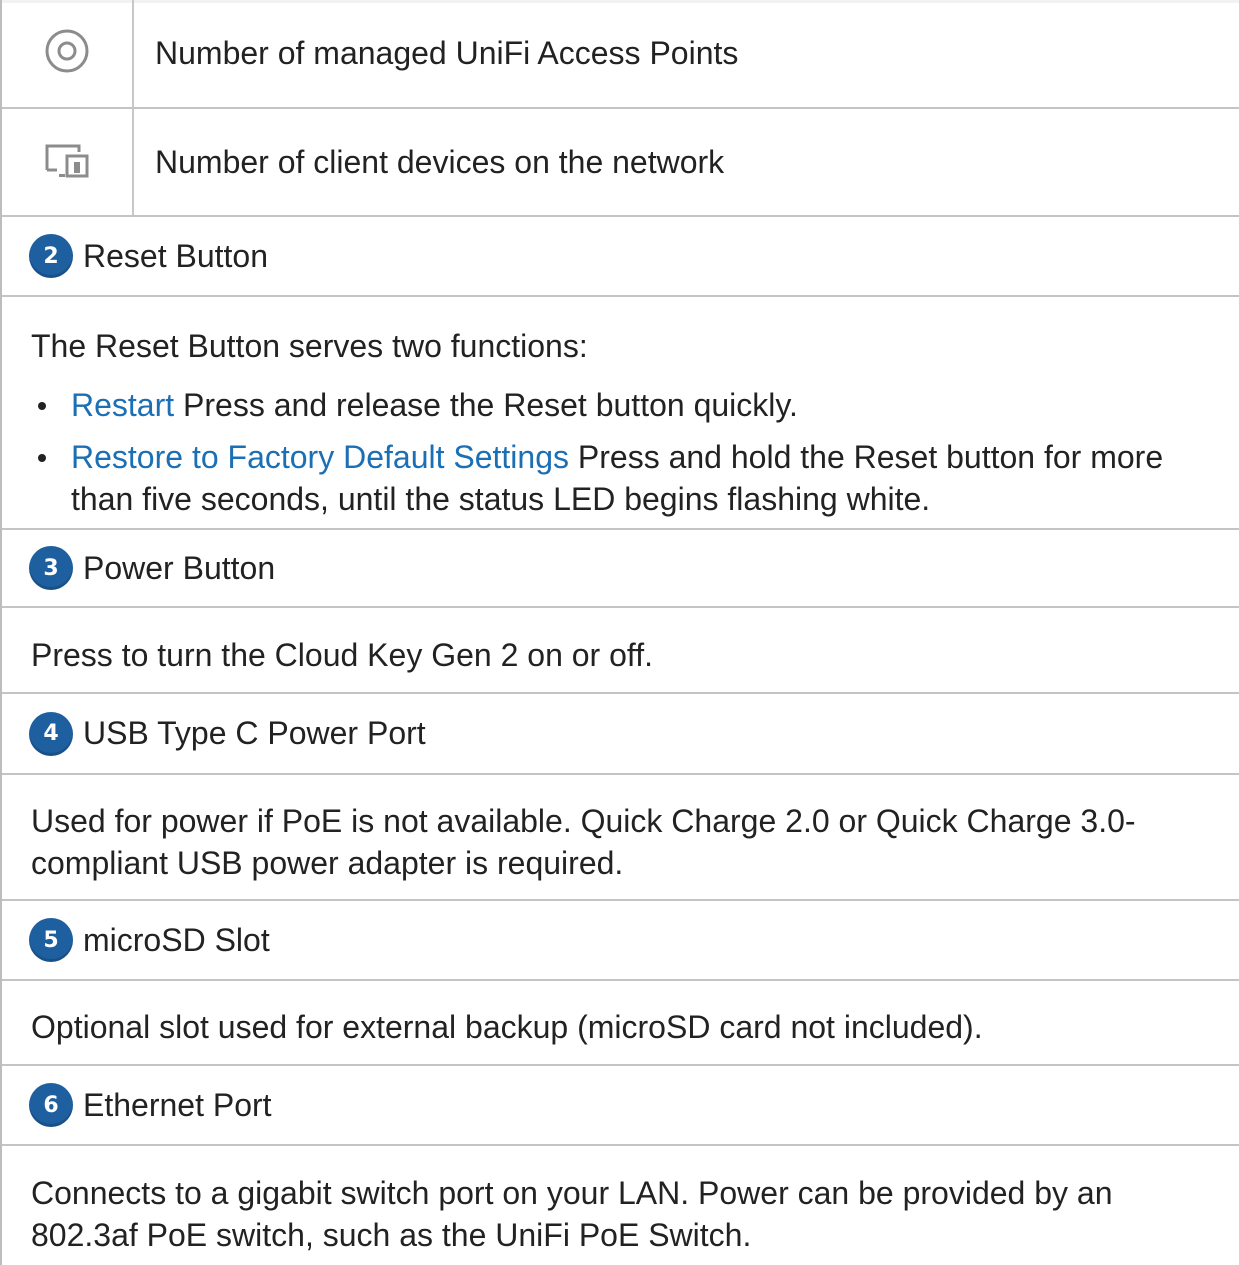 The width and height of the screenshot is (1239, 1265). Describe the element at coordinates (254, 733) in the screenshot. I see `section-title: USB Type C Power Port` at that location.